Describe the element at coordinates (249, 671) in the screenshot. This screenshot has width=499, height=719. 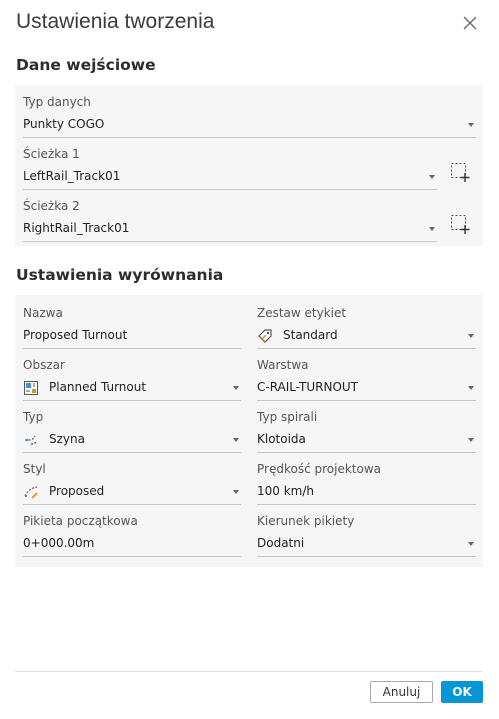
I see `footer-divider` at that location.